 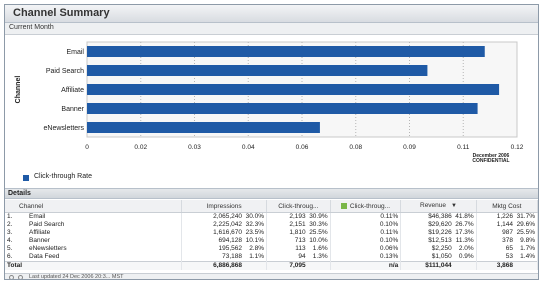 I want to click on col-cost: Mktg Cost, so click(x=507, y=206).